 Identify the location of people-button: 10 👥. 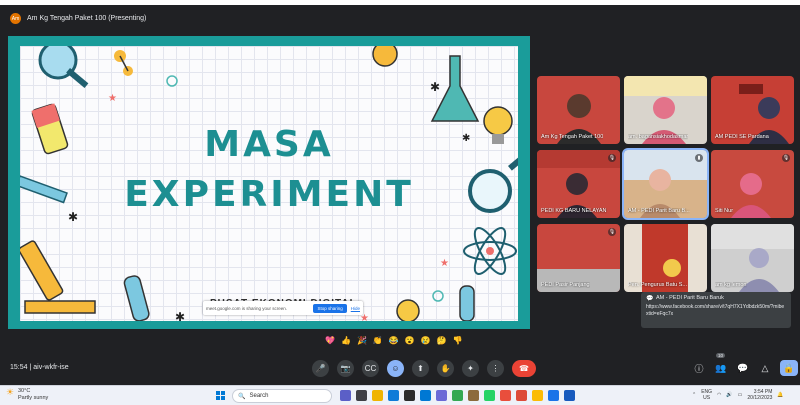
(721, 364).